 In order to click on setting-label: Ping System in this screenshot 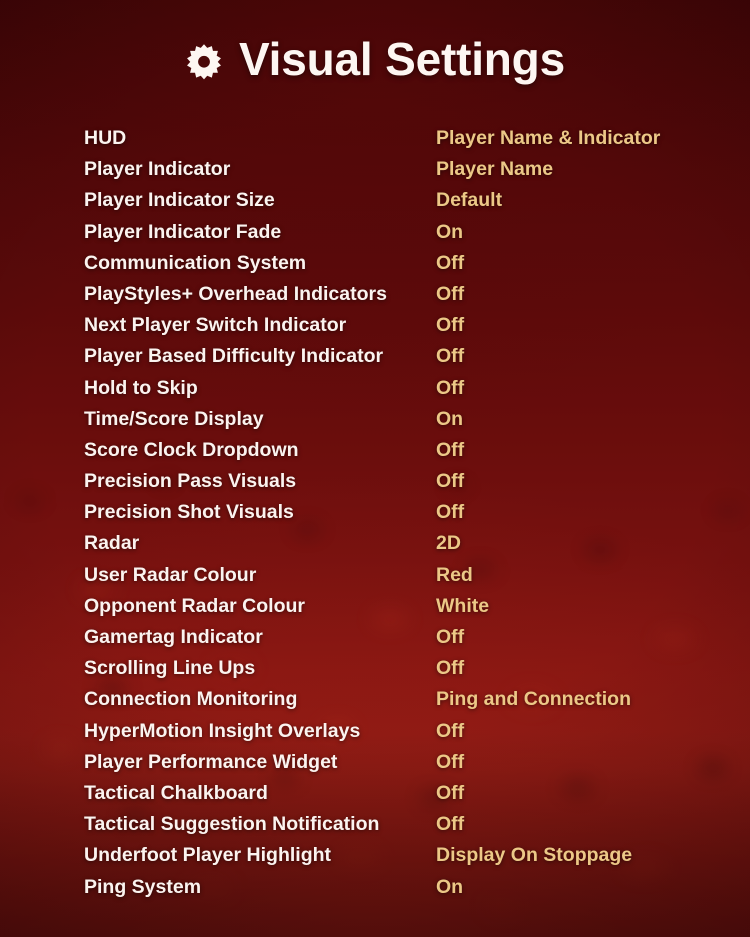, I will do `click(143, 886)`.